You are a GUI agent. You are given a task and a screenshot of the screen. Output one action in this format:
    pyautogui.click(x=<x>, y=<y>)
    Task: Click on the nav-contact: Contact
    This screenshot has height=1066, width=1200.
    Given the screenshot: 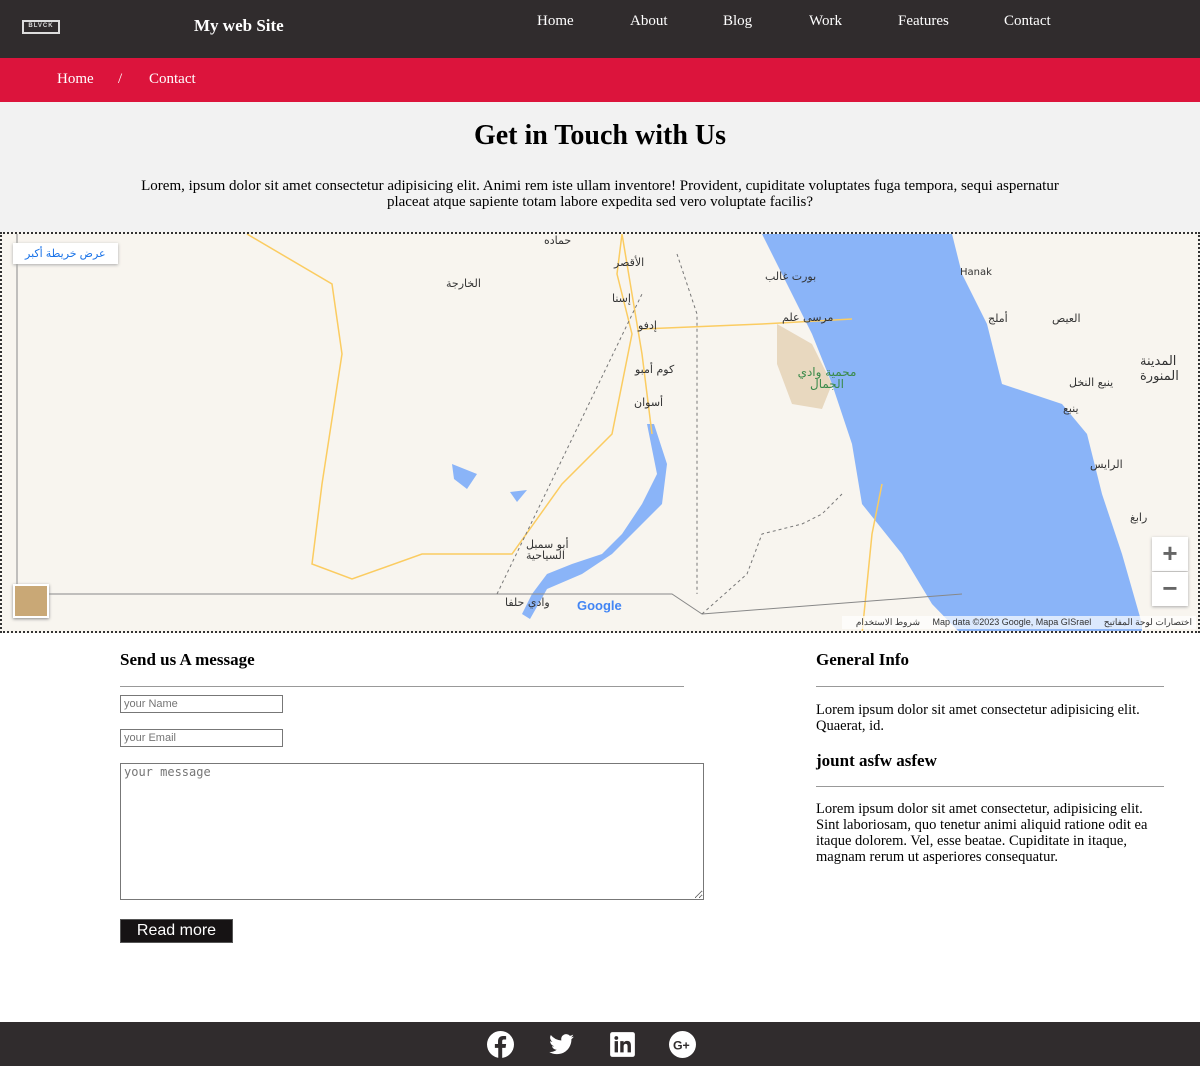 What is the action you would take?
    pyautogui.click(x=1027, y=21)
    